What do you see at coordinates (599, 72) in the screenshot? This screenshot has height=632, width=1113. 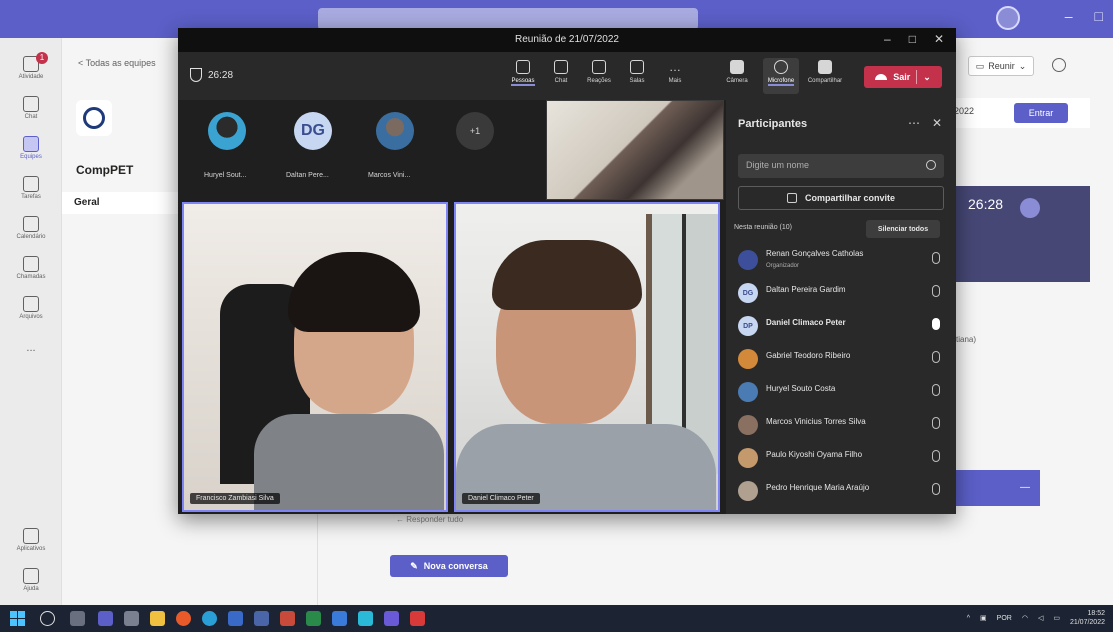 I see `reactions-button: Reações` at bounding box center [599, 72].